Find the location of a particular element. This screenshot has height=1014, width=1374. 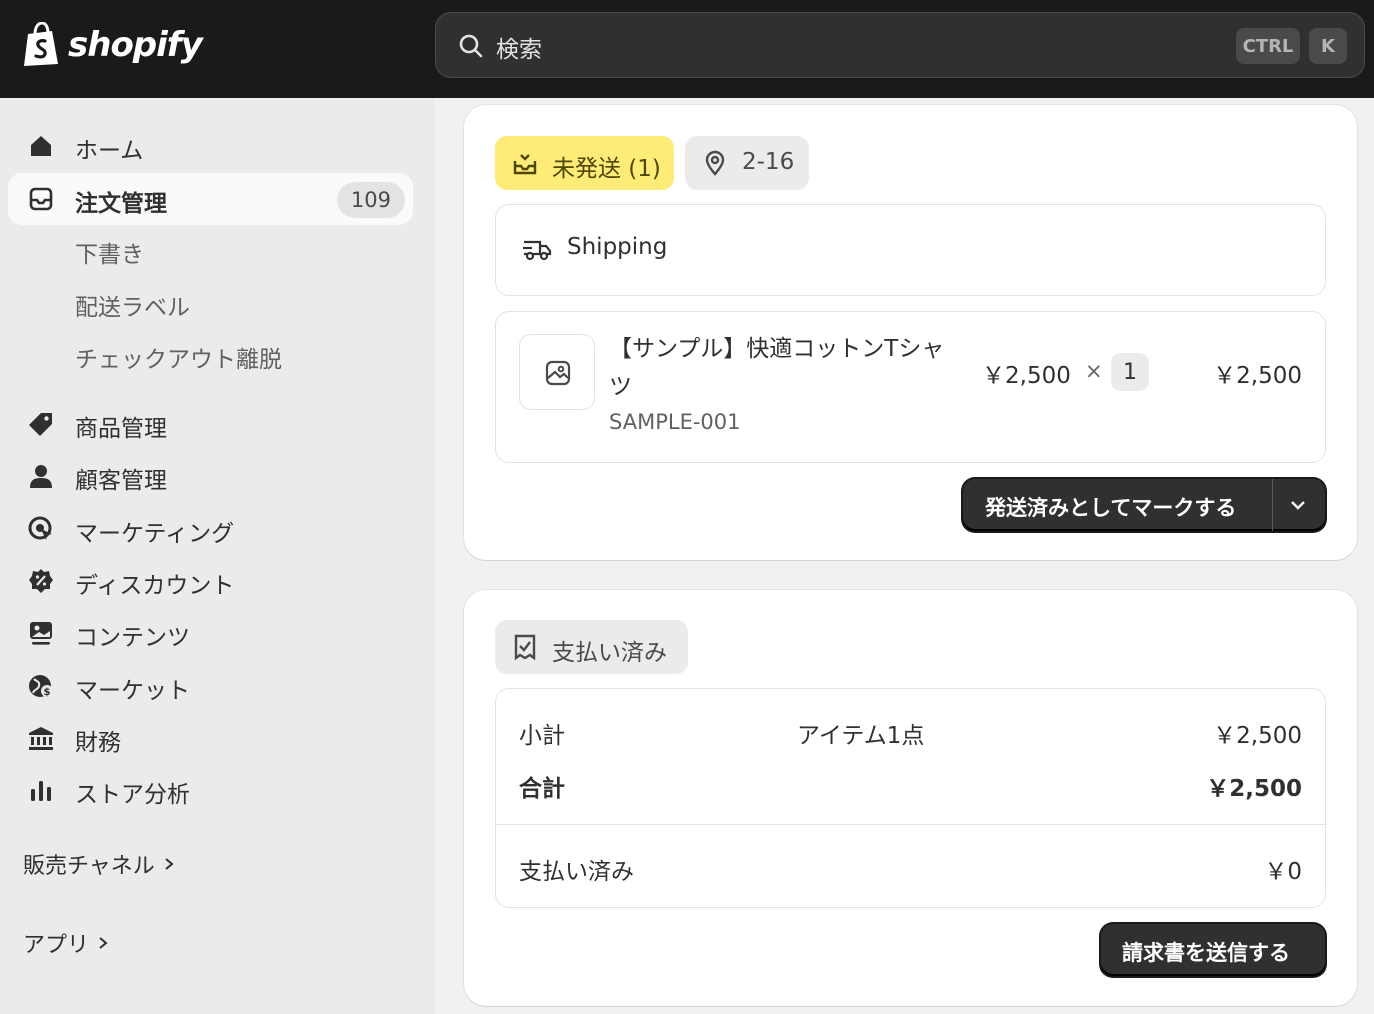

paid-status-label: 支払い済み is located at coordinates (609, 653).